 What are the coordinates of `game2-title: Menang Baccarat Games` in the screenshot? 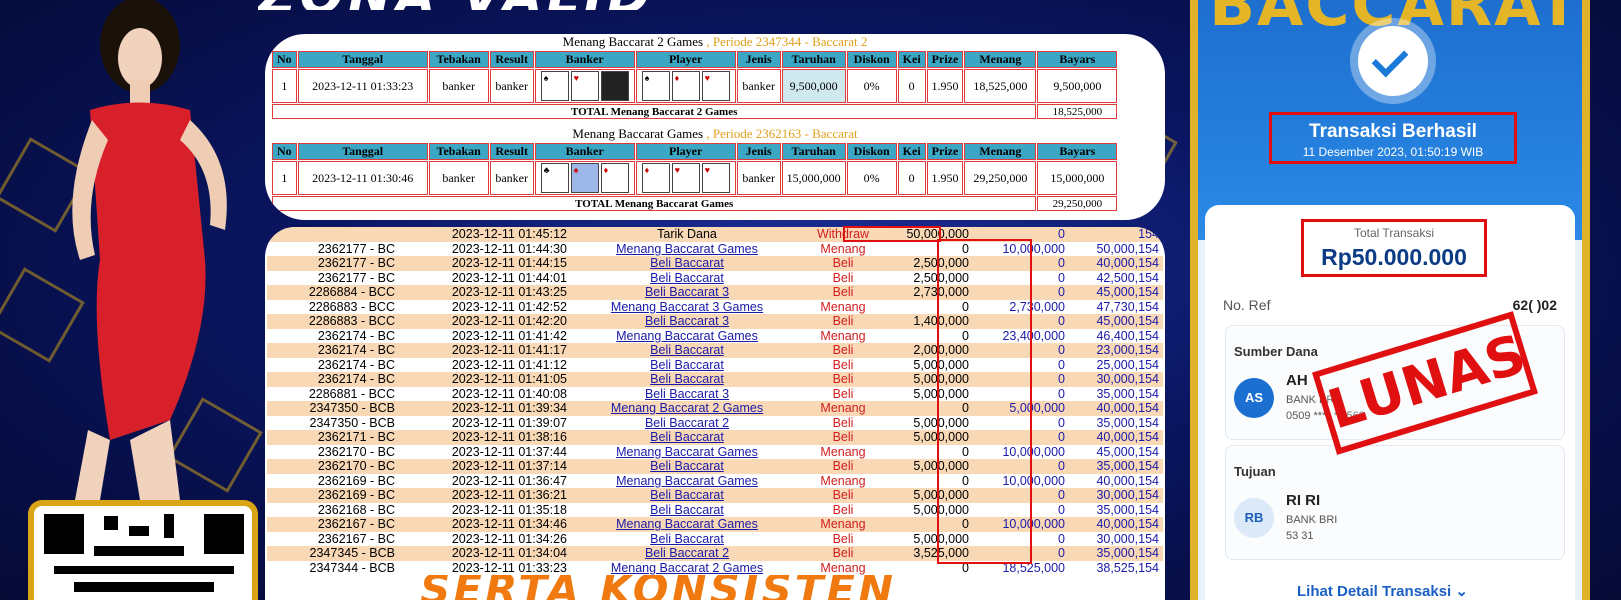 It's located at (638, 133).